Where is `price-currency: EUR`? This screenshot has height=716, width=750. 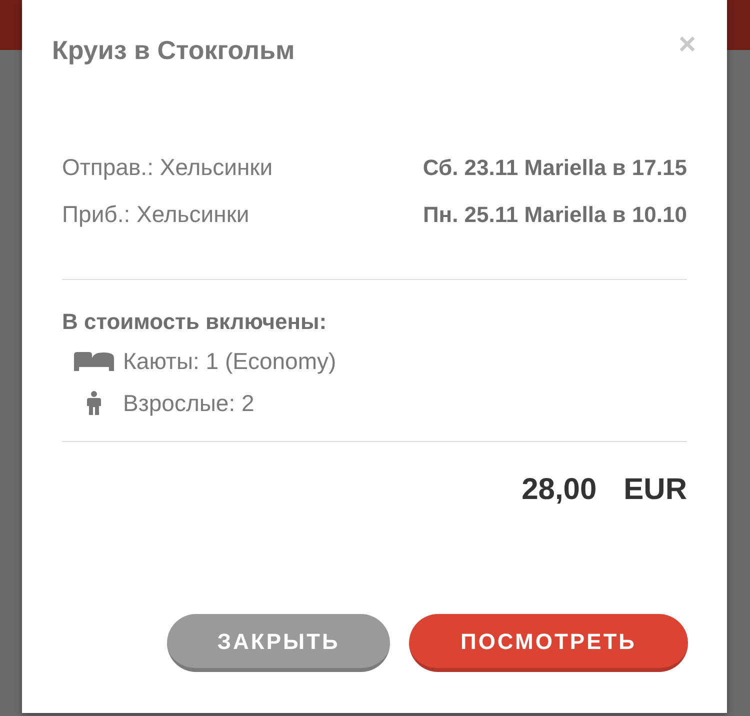
price-currency: EUR is located at coordinates (655, 490).